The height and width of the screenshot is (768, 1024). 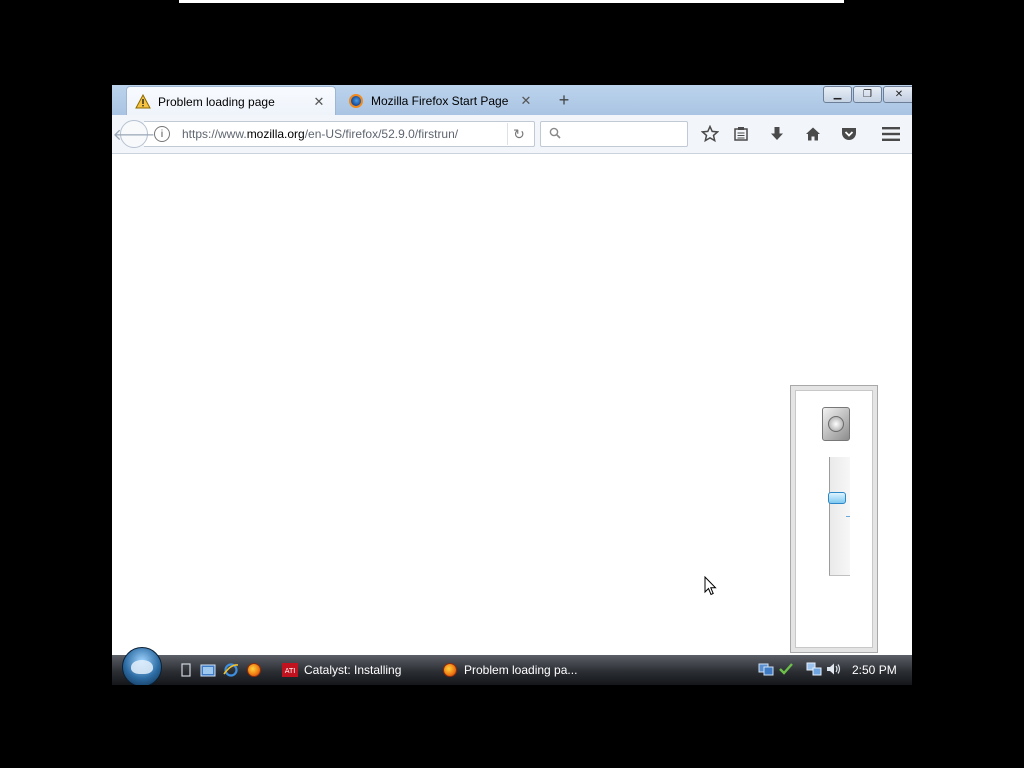 I want to click on search-icon, so click(x=555, y=134).